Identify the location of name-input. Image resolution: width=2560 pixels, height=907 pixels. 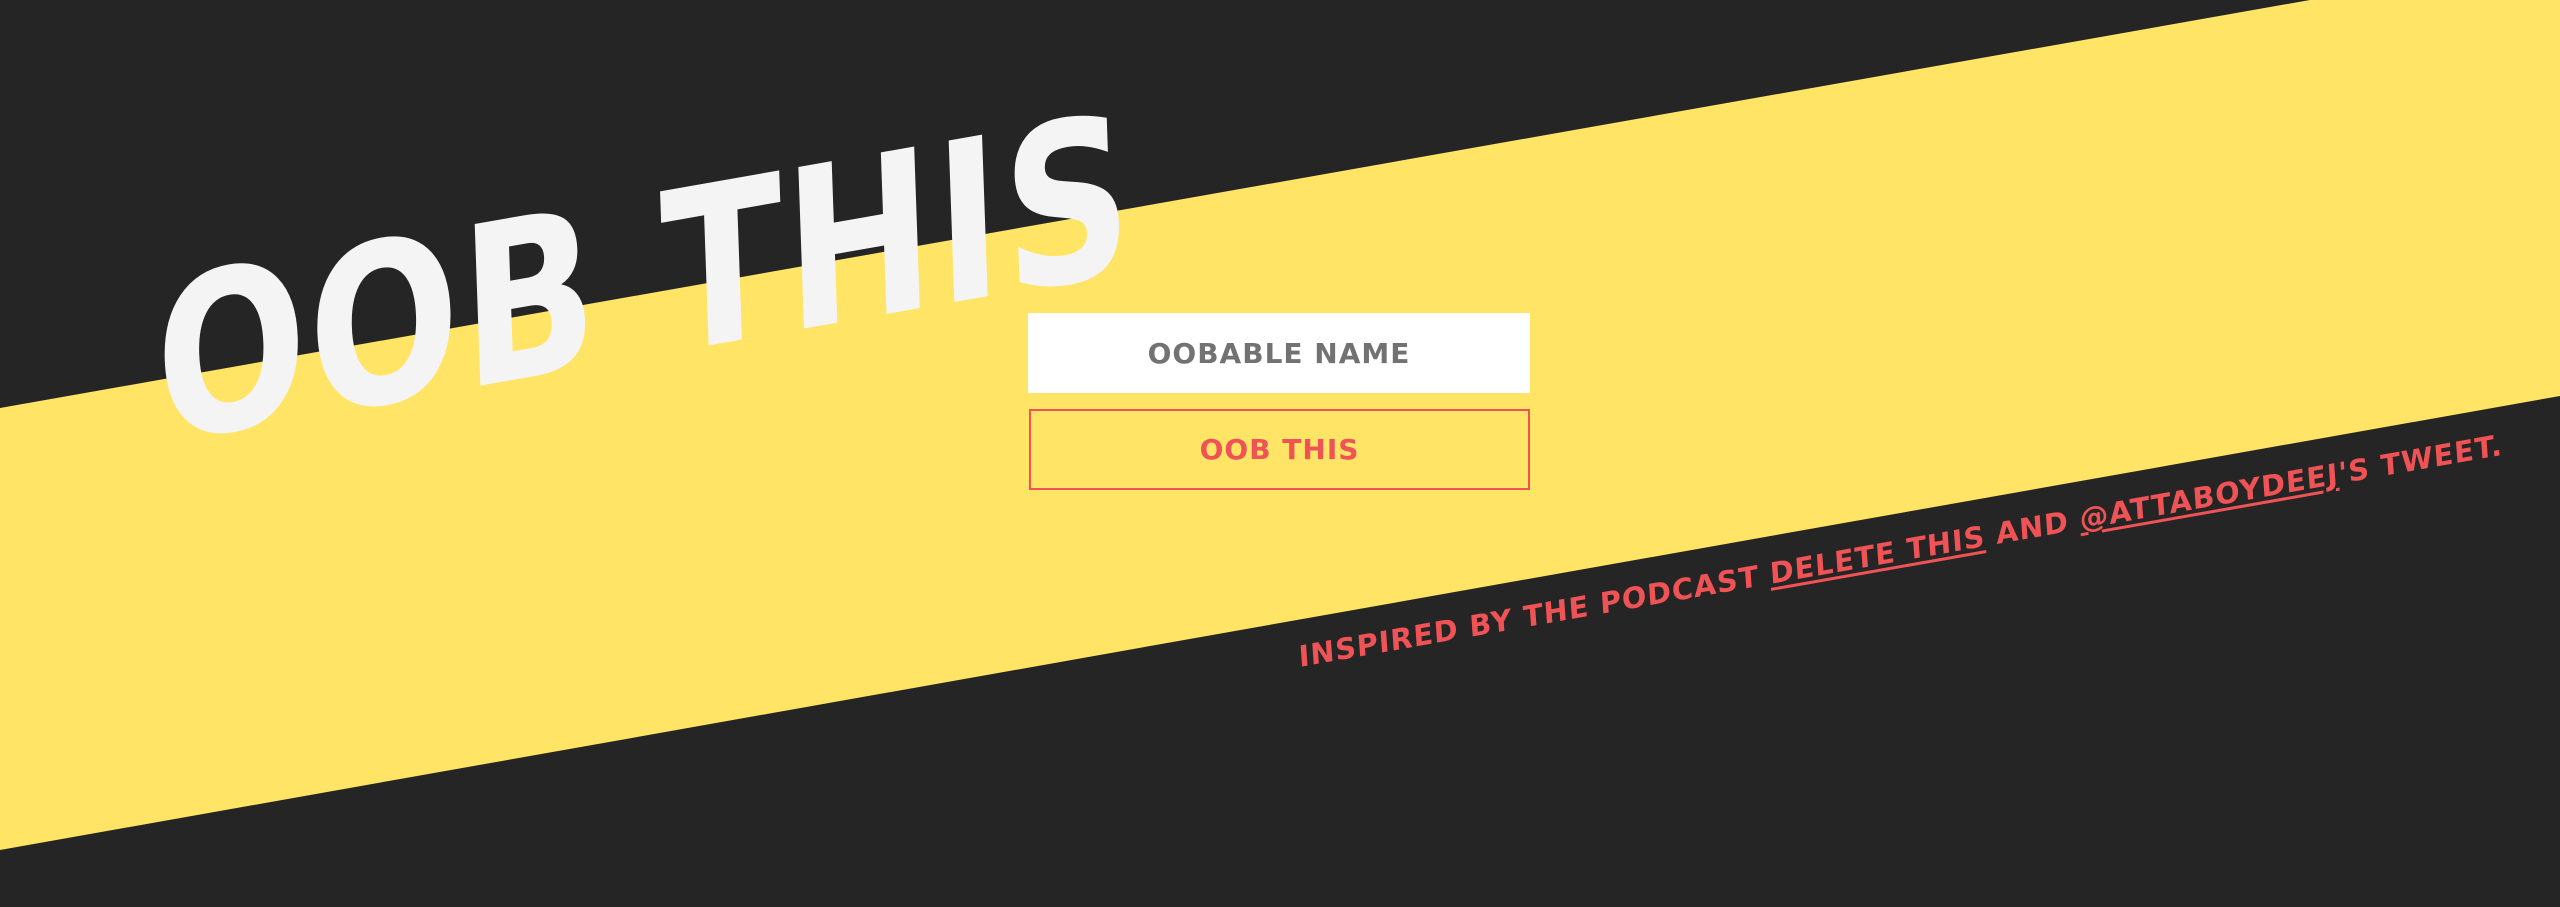
(1279, 353).